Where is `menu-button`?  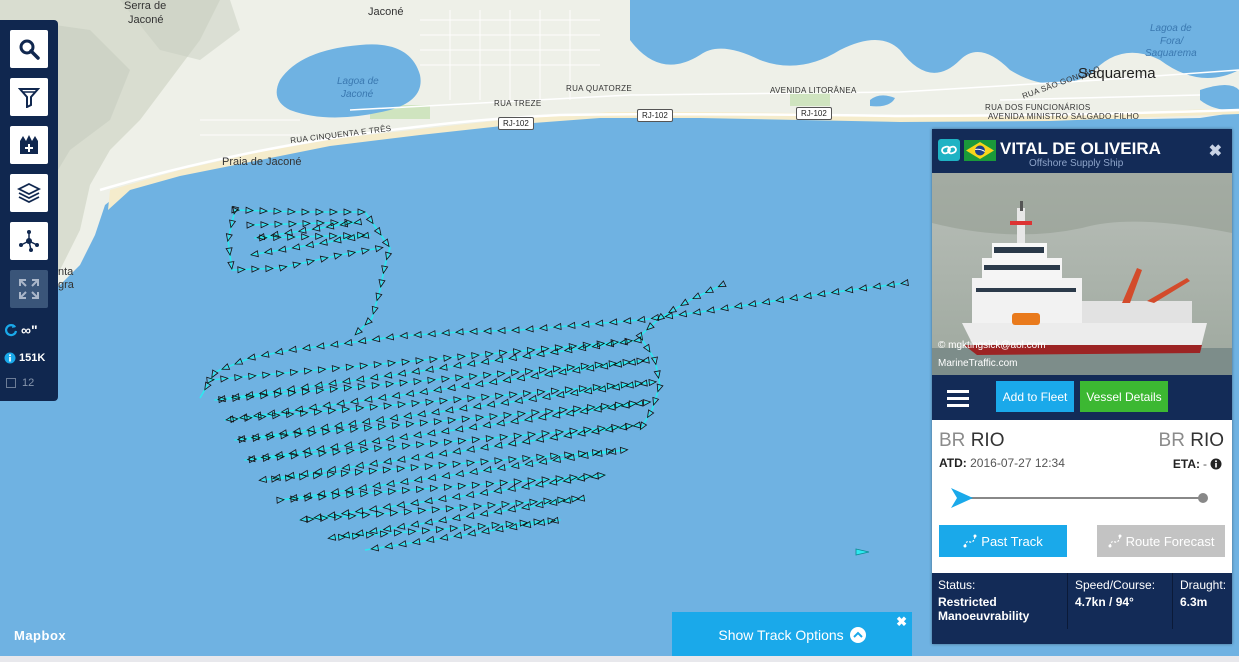 menu-button is located at coordinates (958, 397).